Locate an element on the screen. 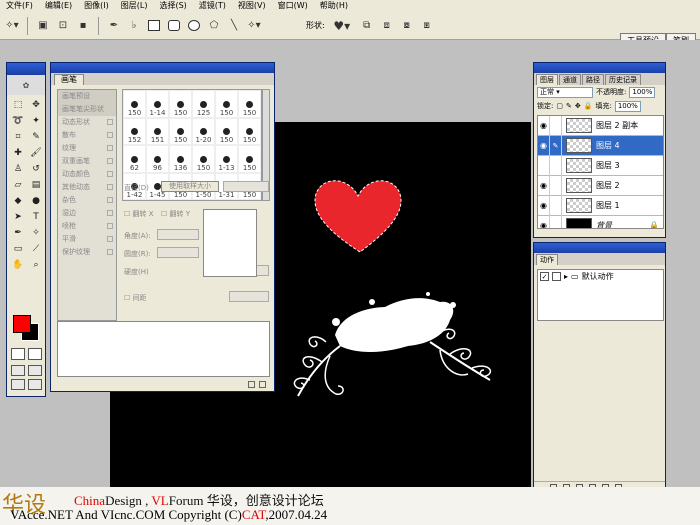  eyedropper-icon: ⟋ is located at coordinates (36, 249).